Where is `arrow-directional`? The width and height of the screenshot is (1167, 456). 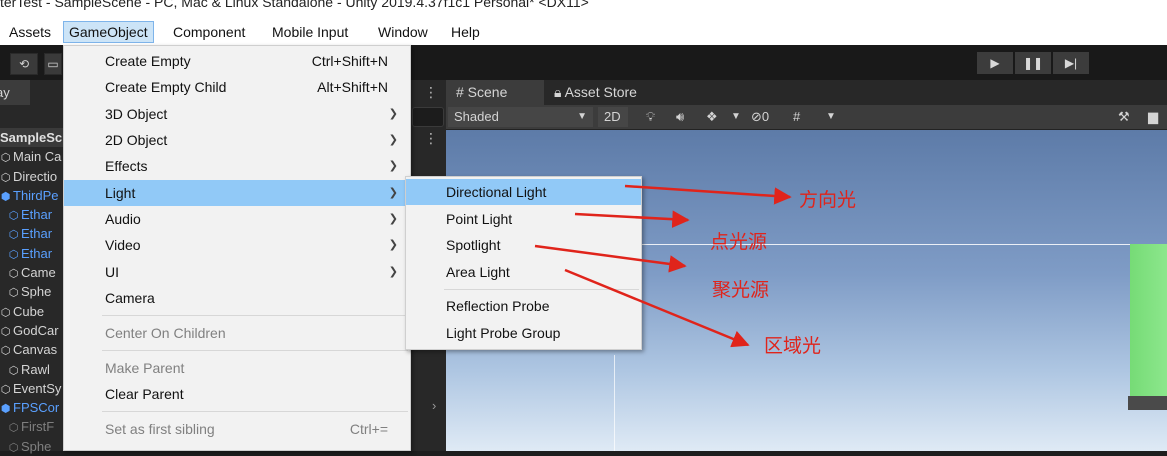 arrow-directional is located at coordinates (708, 194).